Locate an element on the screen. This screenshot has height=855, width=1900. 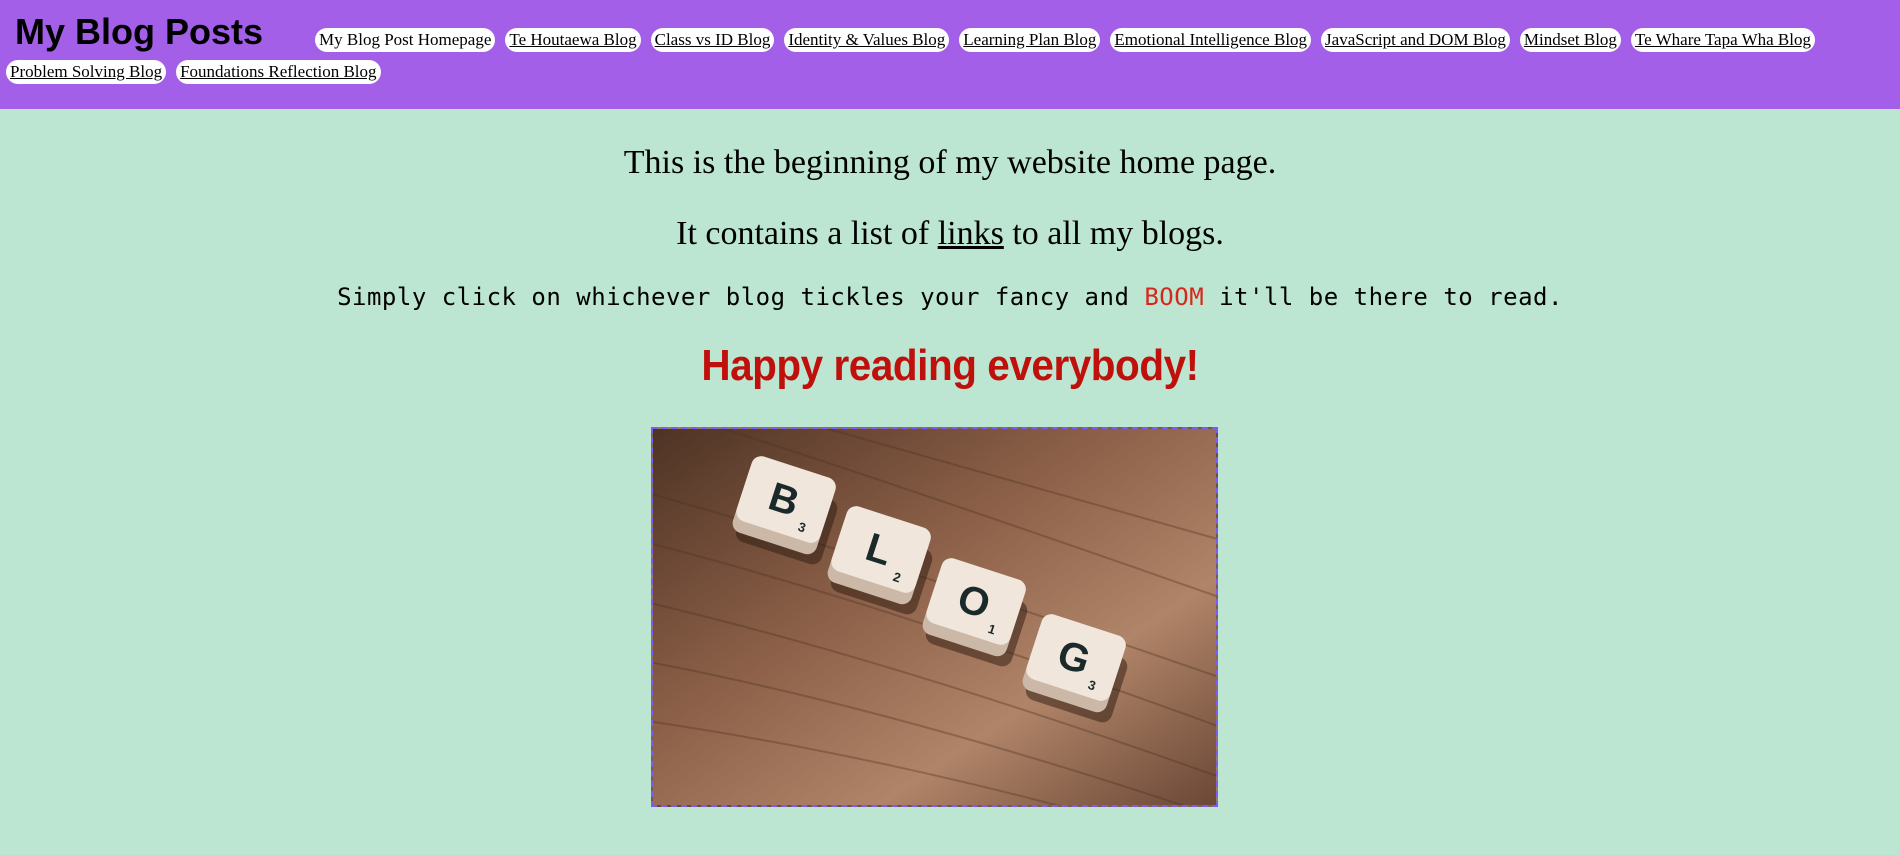
blog-tiles-illustration: B3 L2 O1G3 is located at coordinates (934, 616).